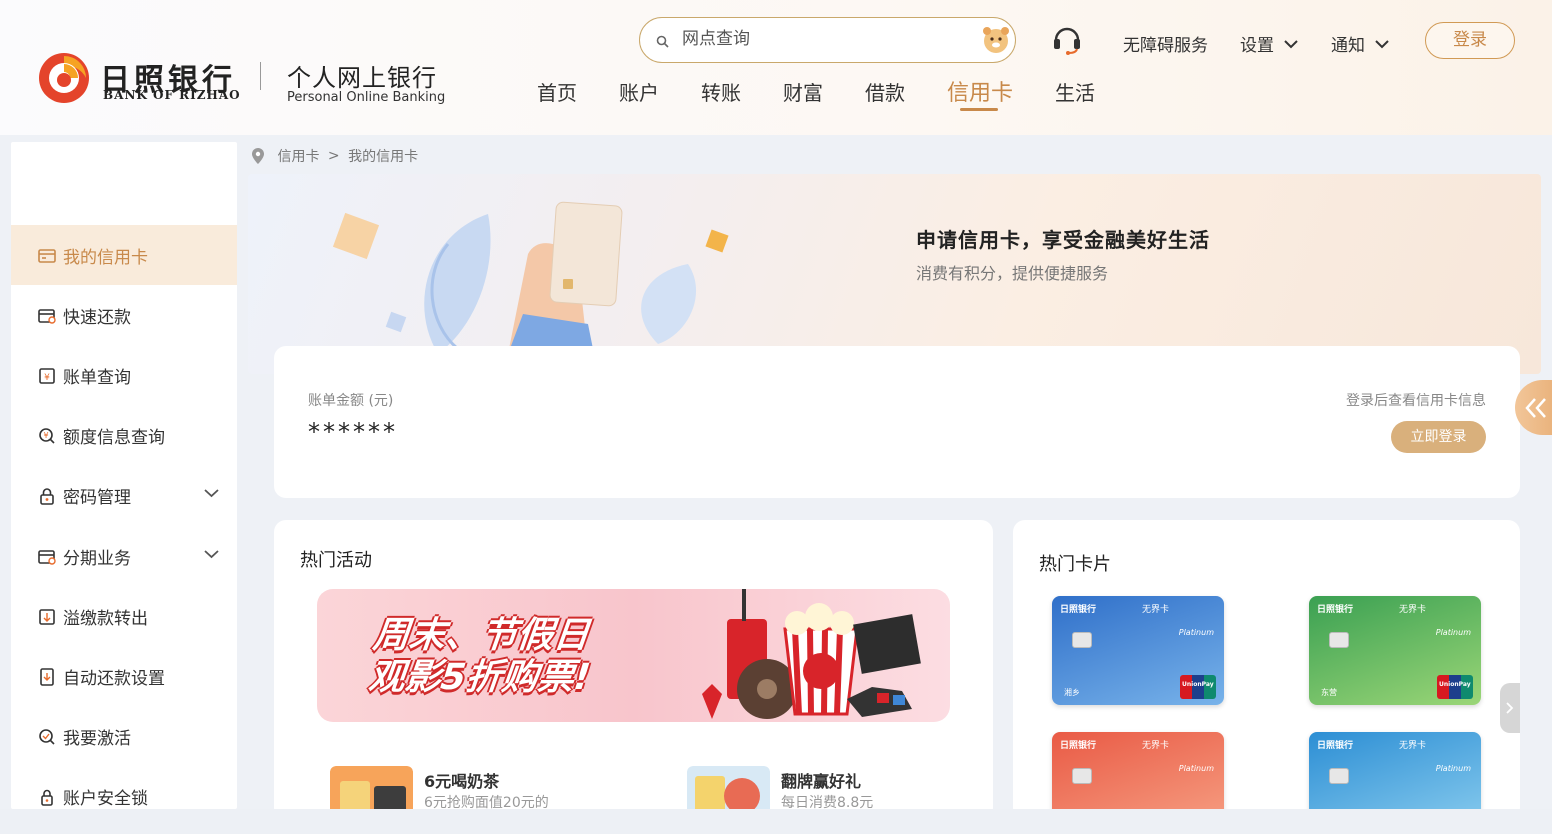  What do you see at coordinates (105, 799) in the screenshot?
I see `sidebar-item-label: 账户安全锁` at bounding box center [105, 799].